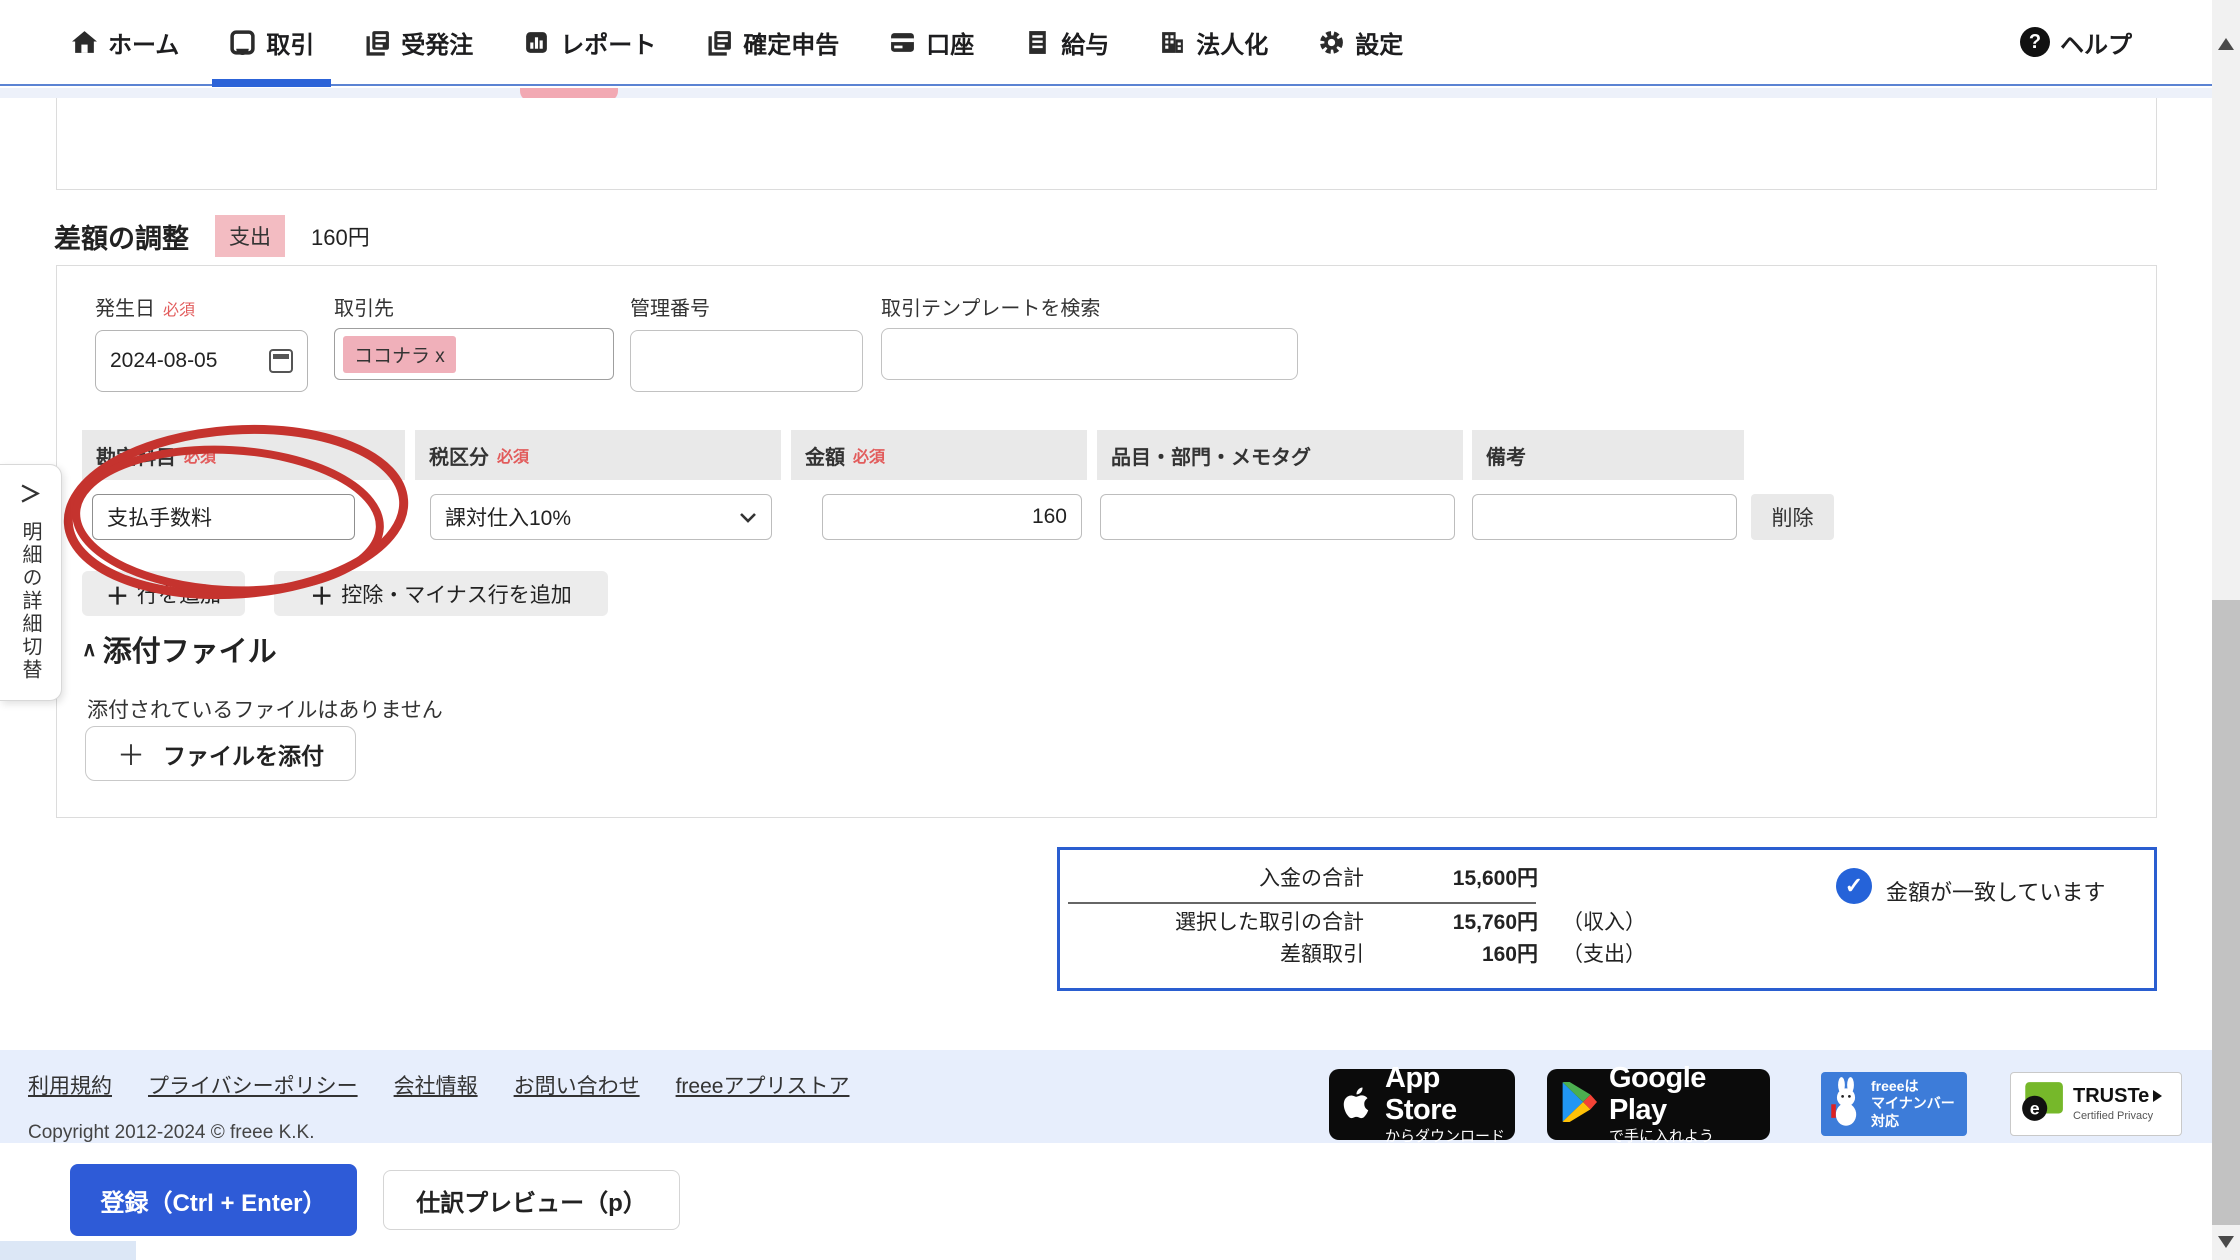 The height and width of the screenshot is (1260, 2240). What do you see at coordinates (271, 43) in the screenshot?
I see `nav-tab-transactions: 取引` at bounding box center [271, 43].